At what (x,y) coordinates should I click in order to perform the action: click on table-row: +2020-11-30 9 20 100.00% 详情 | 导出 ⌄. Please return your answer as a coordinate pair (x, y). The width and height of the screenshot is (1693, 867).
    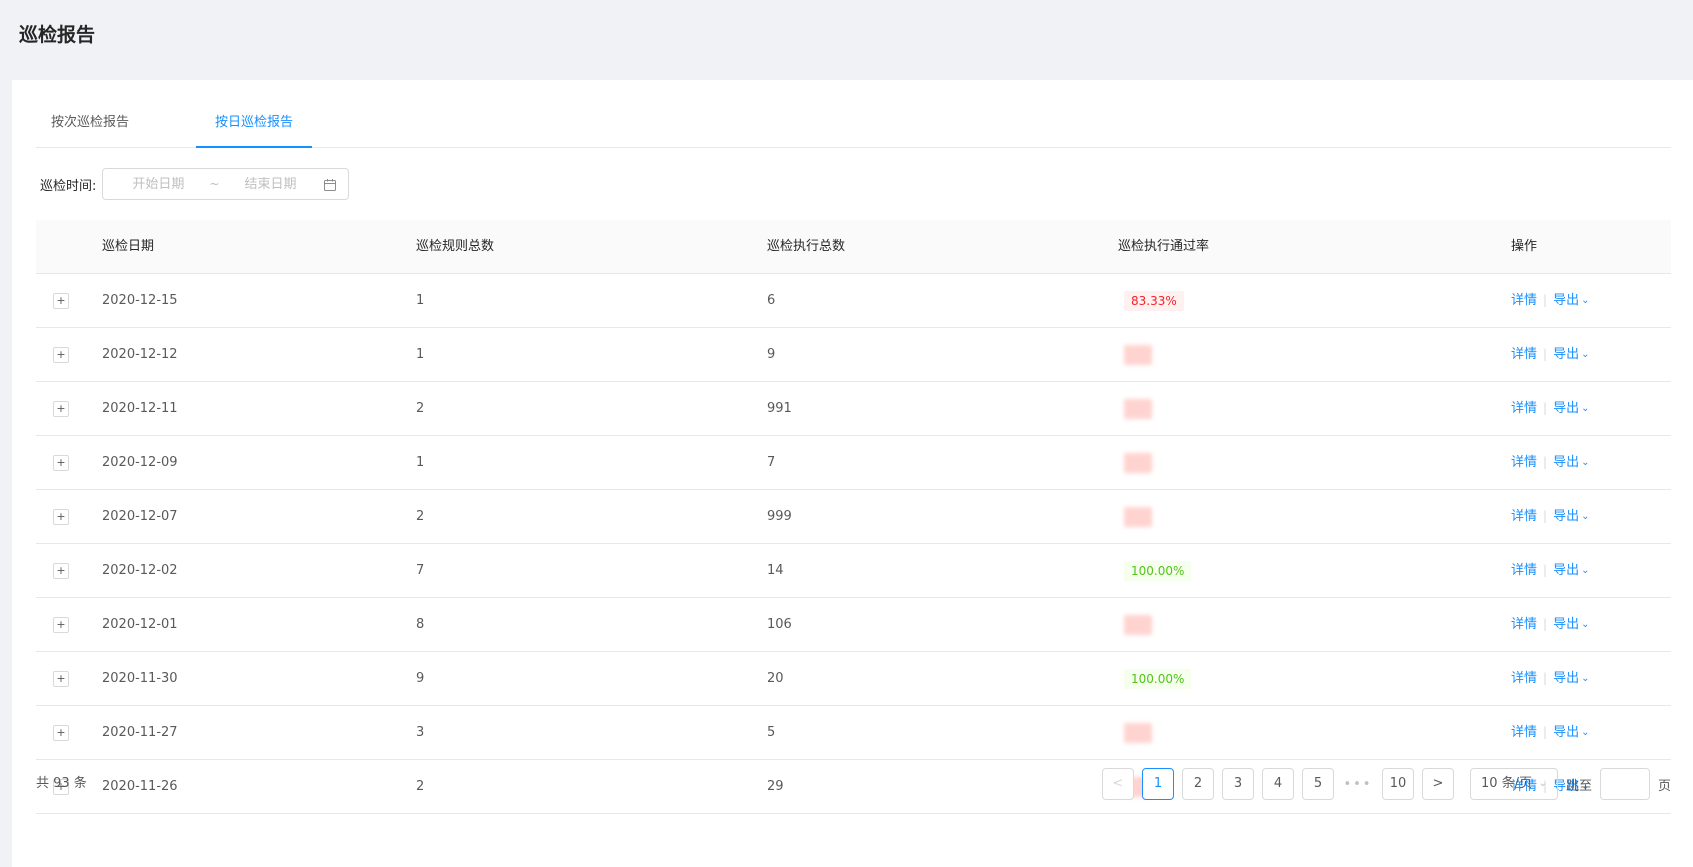
    Looking at the image, I should click on (853, 679).